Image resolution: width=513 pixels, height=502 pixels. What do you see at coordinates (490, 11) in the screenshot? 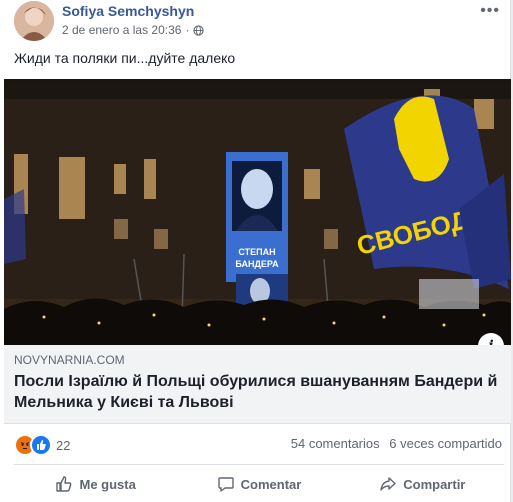
I see `more-icon: •••` at bounding box center [490, 11].